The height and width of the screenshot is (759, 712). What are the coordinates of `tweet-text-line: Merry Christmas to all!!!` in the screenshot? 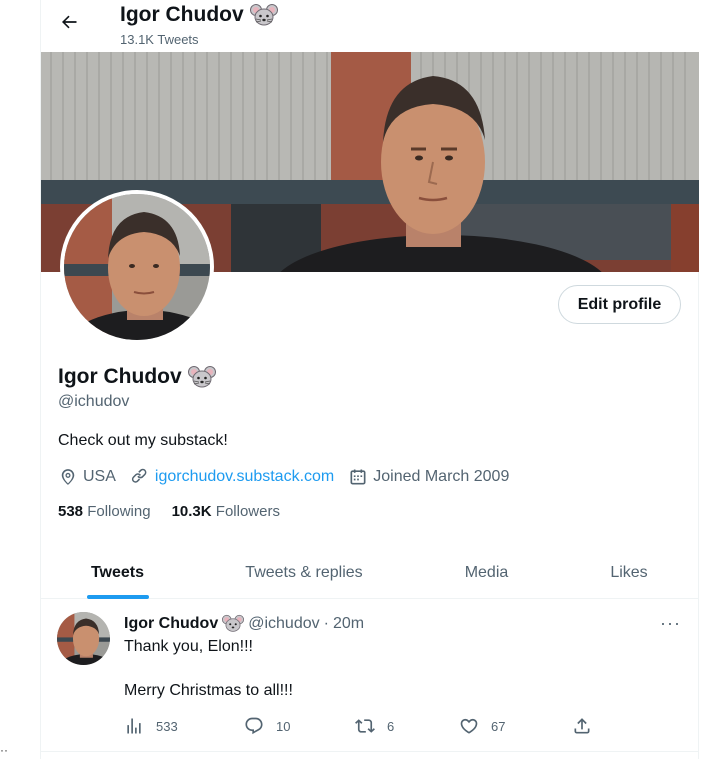 It's located at (208, 690).